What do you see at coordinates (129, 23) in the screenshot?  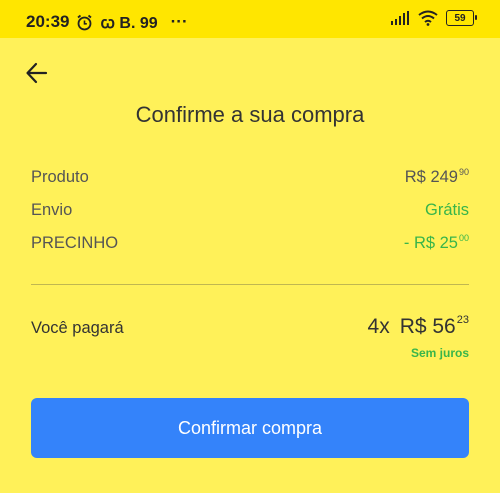 I see `notification-indicators: ꞷ B. 99` at bounding box center [129, 23].